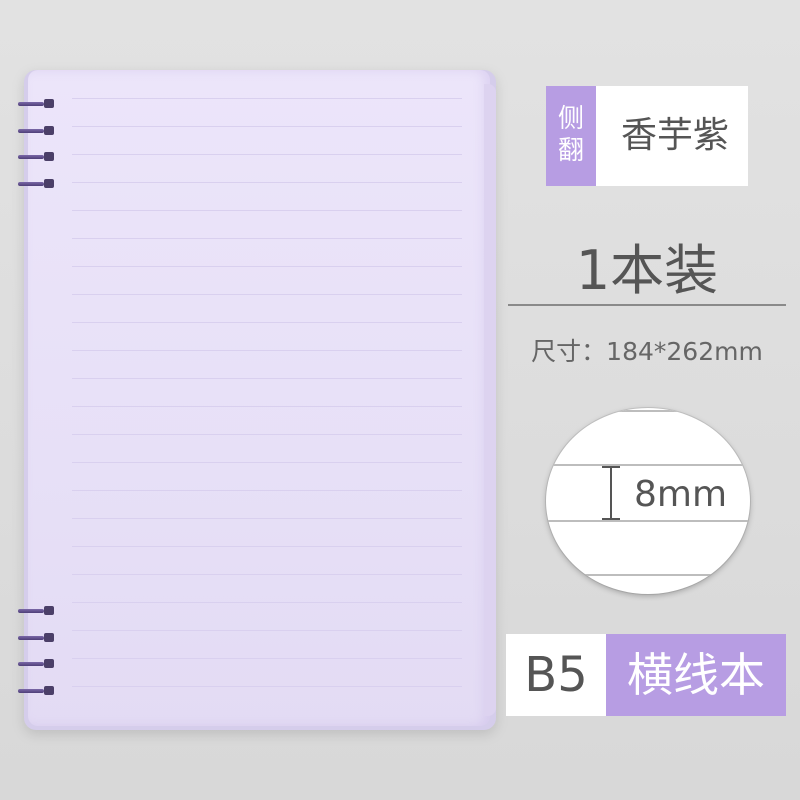 The image size is (800, 800). Describe the element at coordinates (611, 493) in the screenshot. I see `dimension-line` at that location.